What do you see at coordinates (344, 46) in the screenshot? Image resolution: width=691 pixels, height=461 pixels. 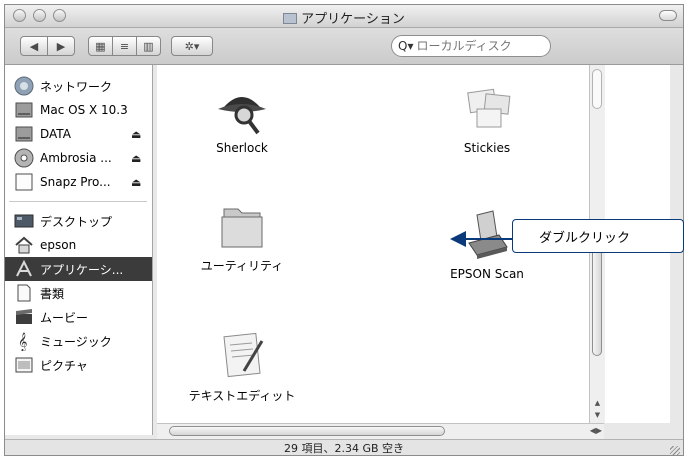 I see `toolbar: ◀ ▶ ▦ ≡ ▥ ✲▾ Q▾` at bounding box center [344, 46].